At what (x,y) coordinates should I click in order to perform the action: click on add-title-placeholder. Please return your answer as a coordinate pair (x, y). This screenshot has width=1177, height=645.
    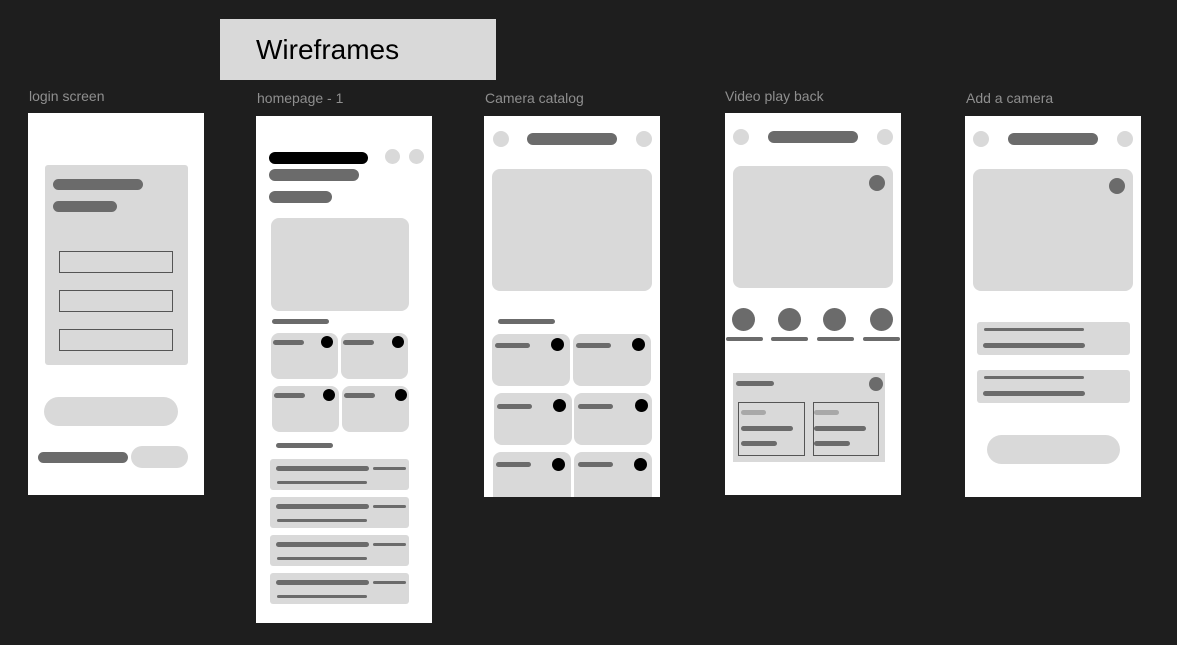
    Looking at the image, I should click on (1053, 139).